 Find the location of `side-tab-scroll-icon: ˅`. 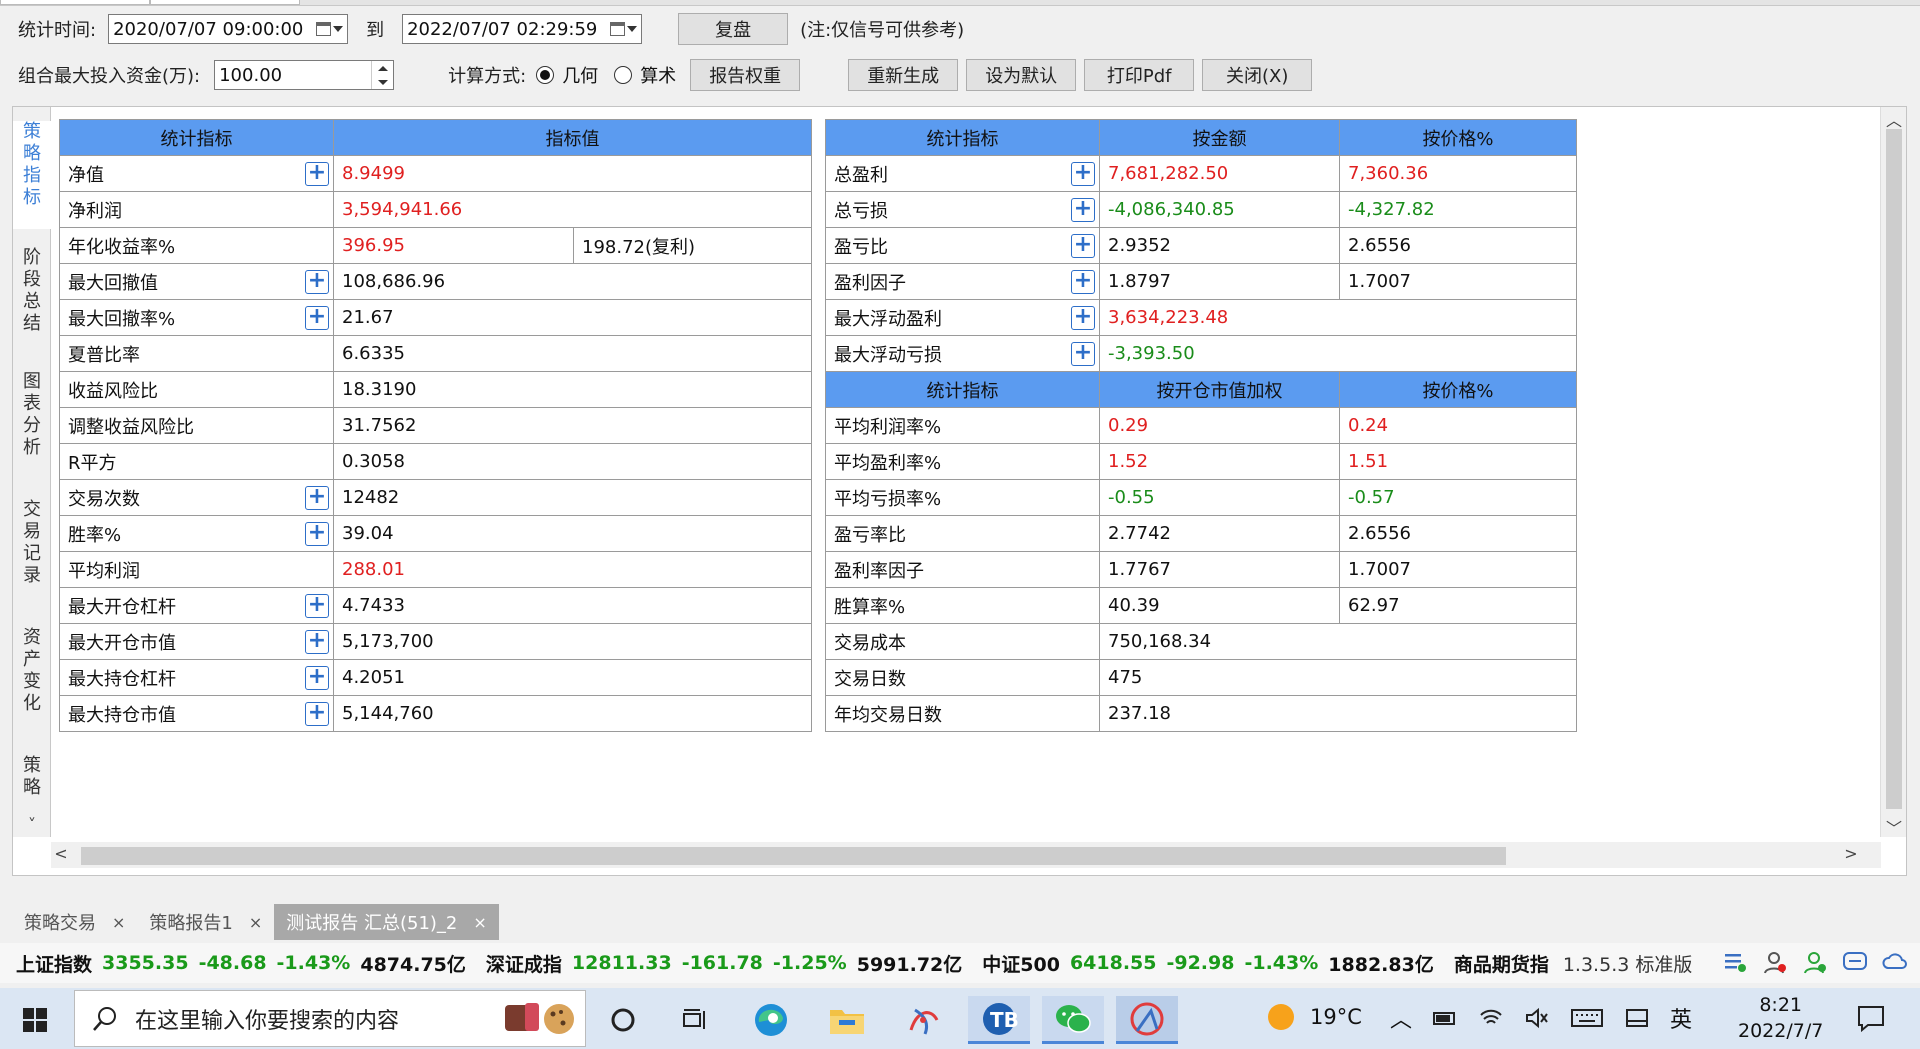

side-tab-scroll-icon: ˅ is located at coordinates (32, 824).